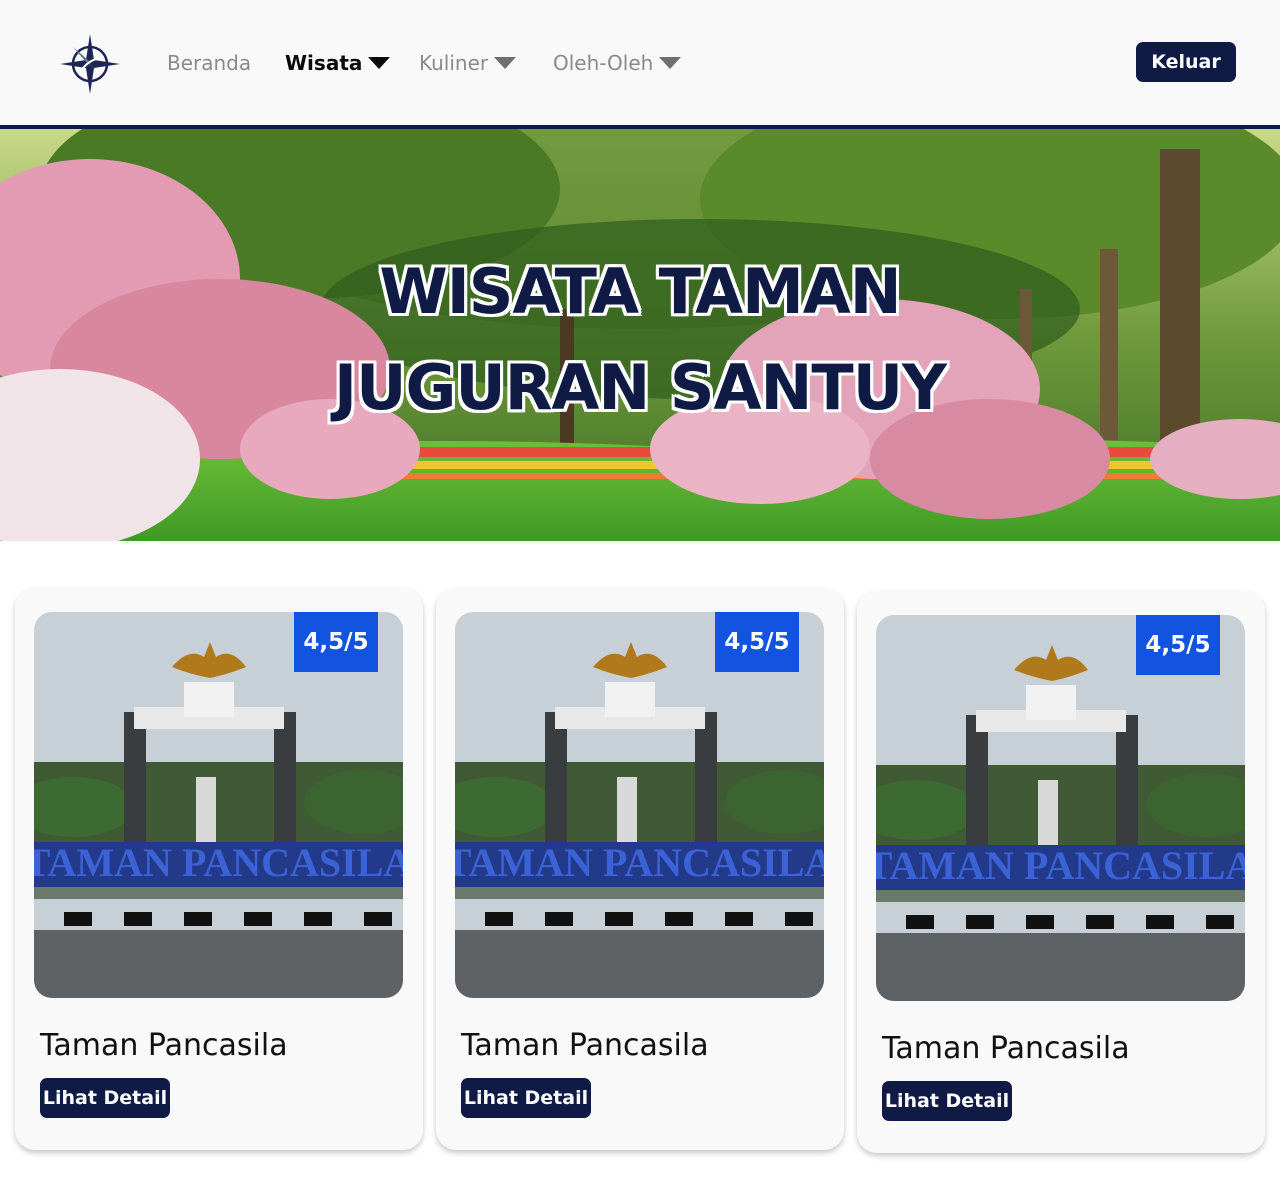 The width and height of the screenshot is (1280, 1186). What do you see at coordinates (454, 63) in the screenshot?
I see `nav-kuliner-label: Kuliner` at bounding box center [454, 63].